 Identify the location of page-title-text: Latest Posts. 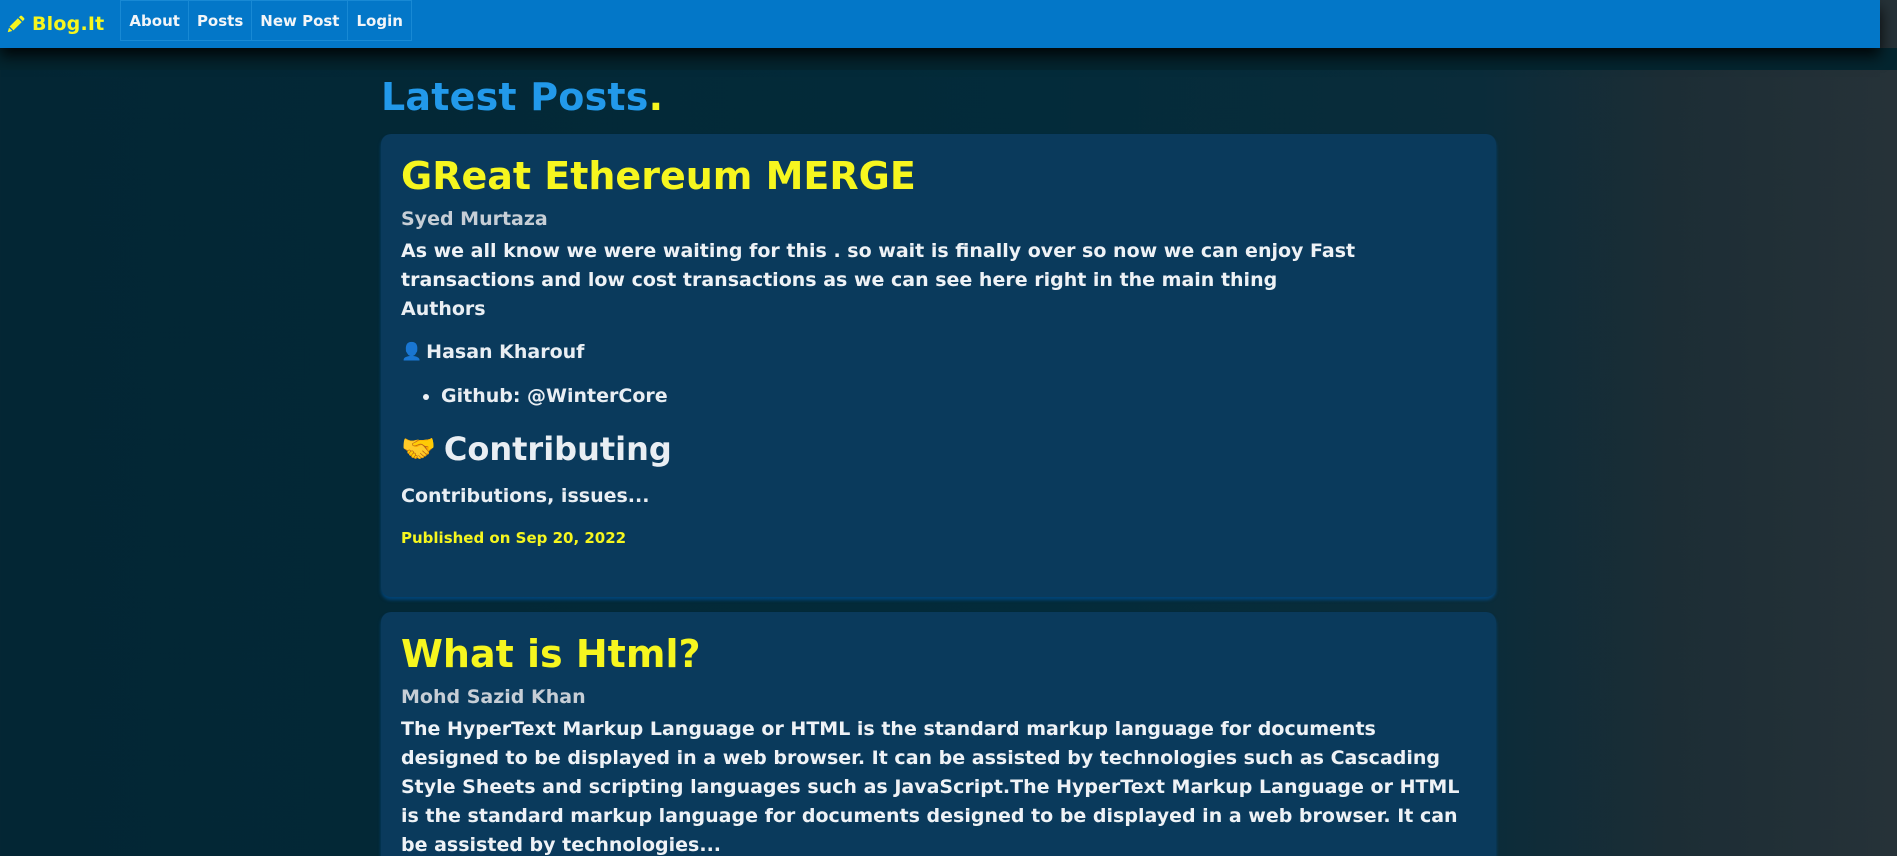
(515, 97).